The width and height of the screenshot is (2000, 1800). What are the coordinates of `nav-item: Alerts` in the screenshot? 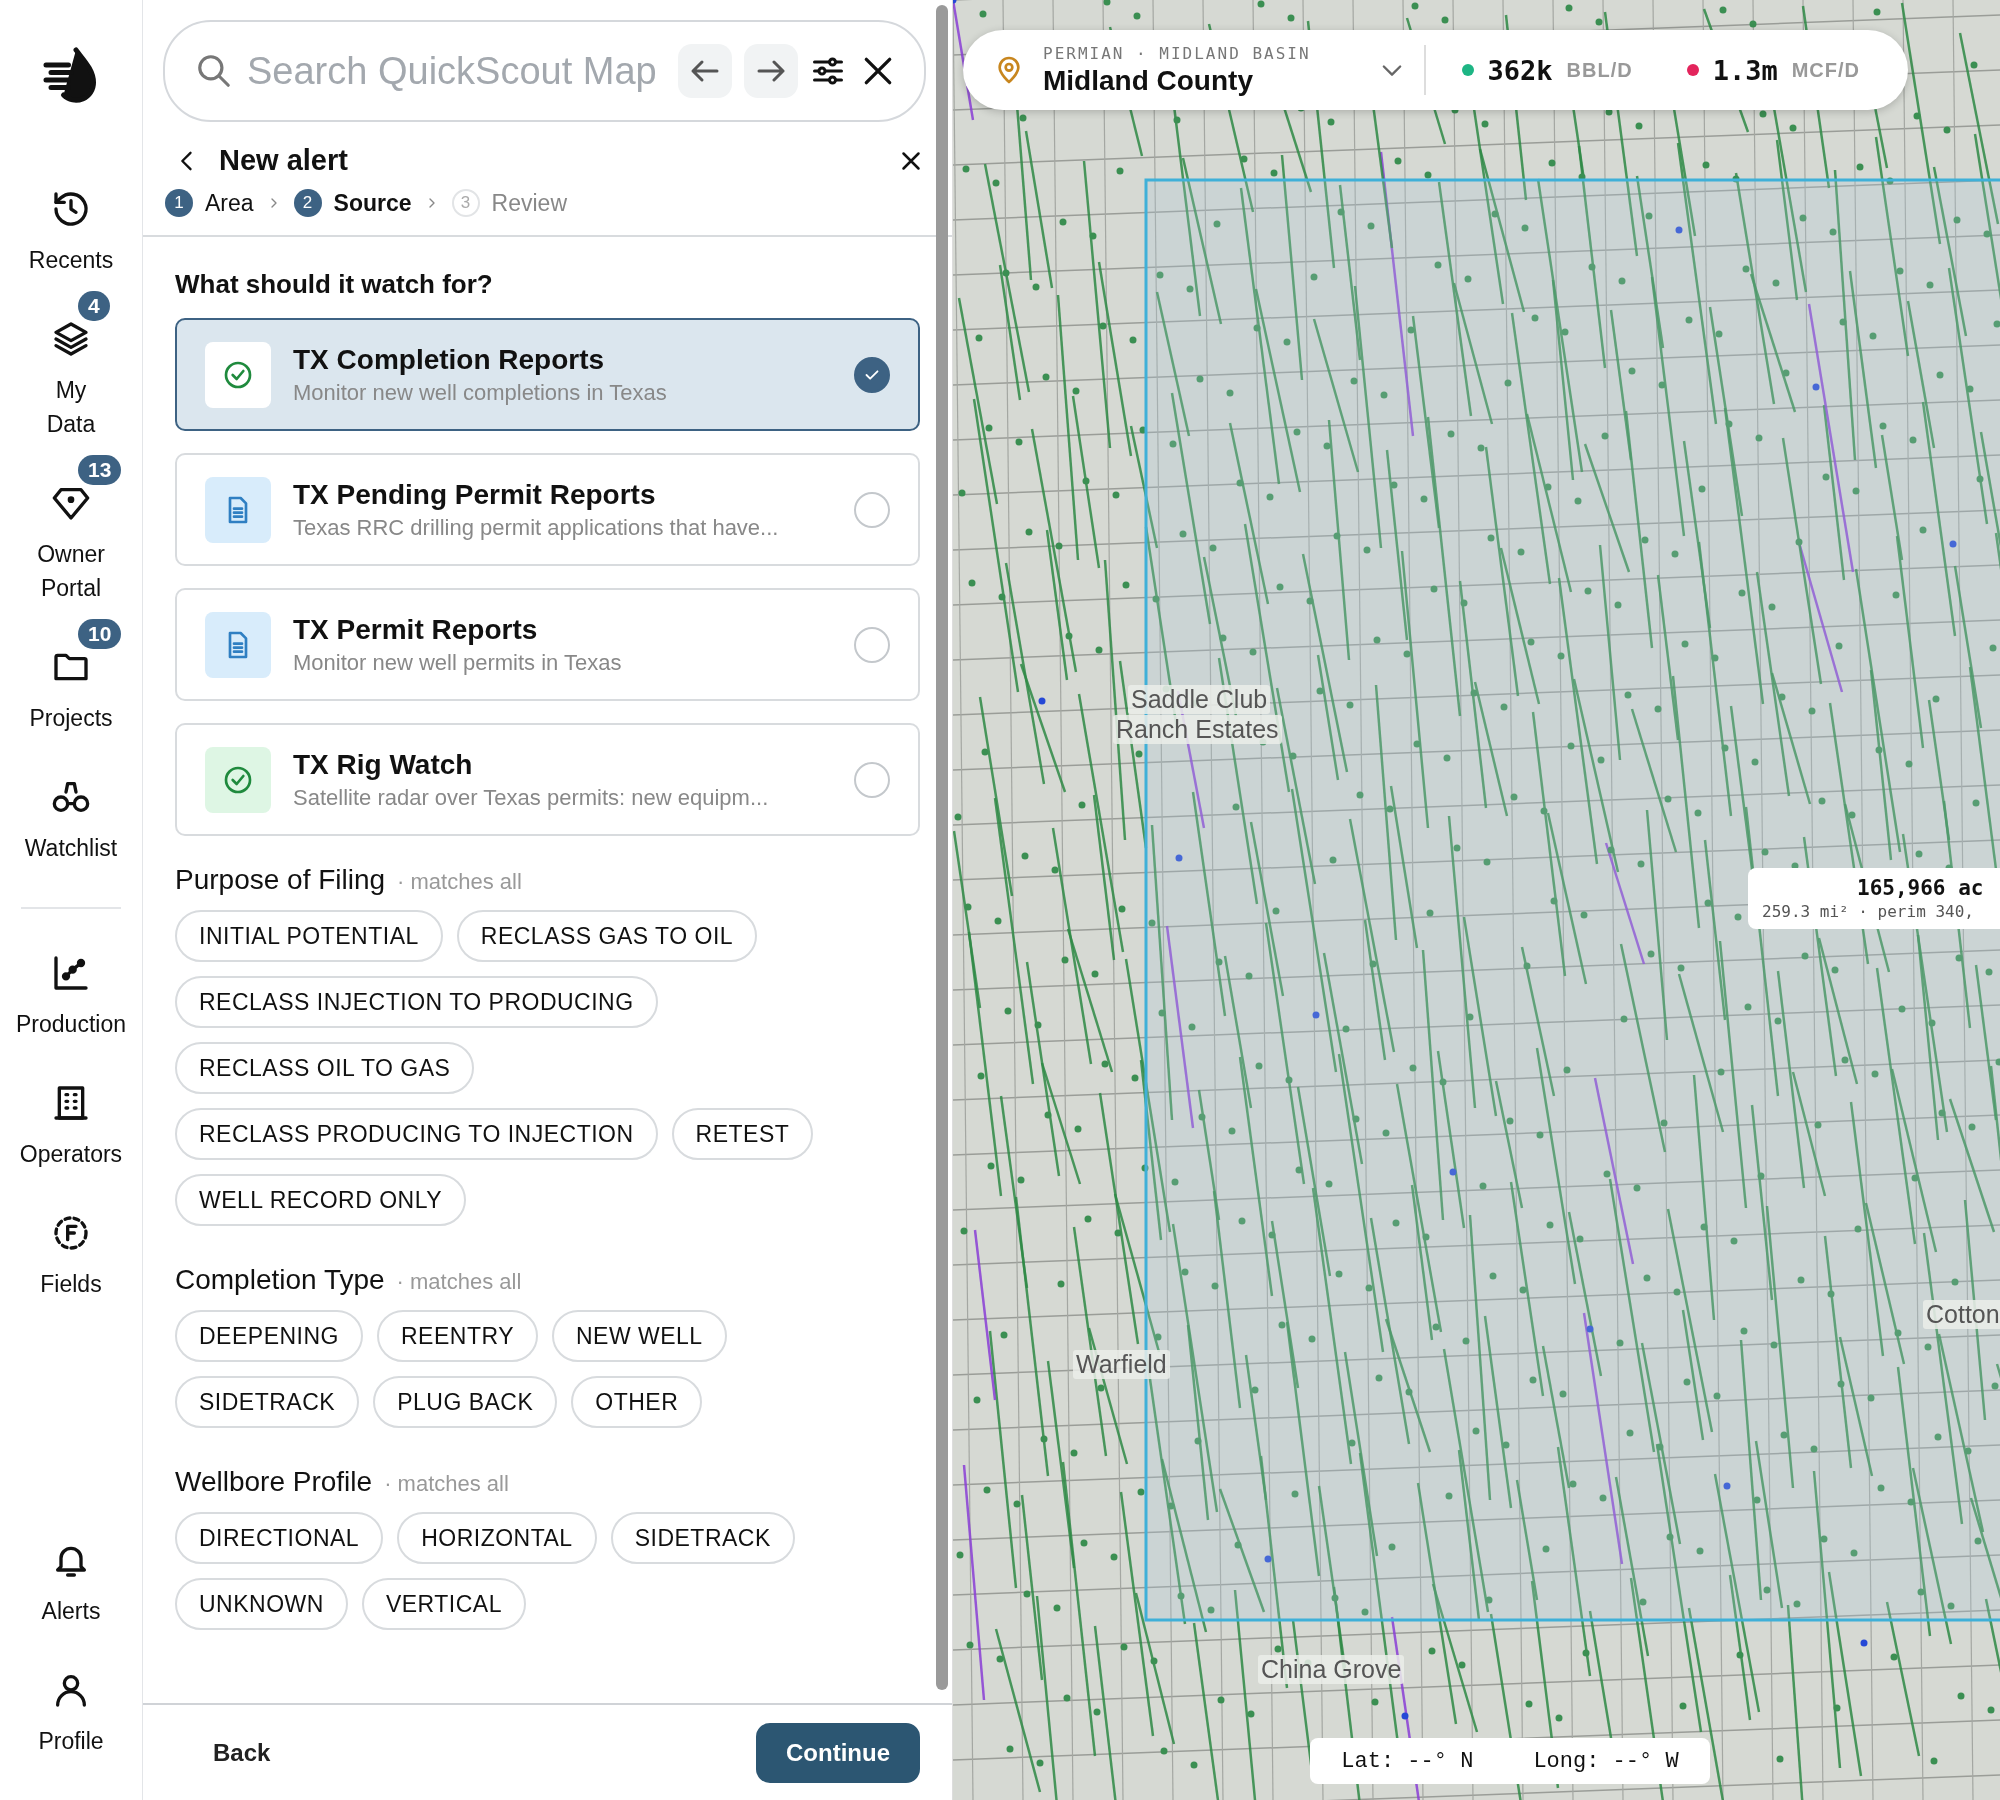 It's located at (71, 1584).